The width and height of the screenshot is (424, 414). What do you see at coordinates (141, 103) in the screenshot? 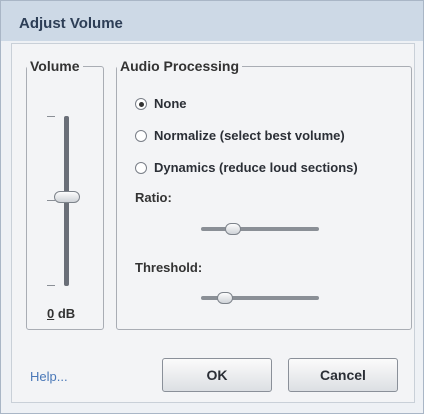
I see `radio-selected-icon` at bounding box center [141, 103].